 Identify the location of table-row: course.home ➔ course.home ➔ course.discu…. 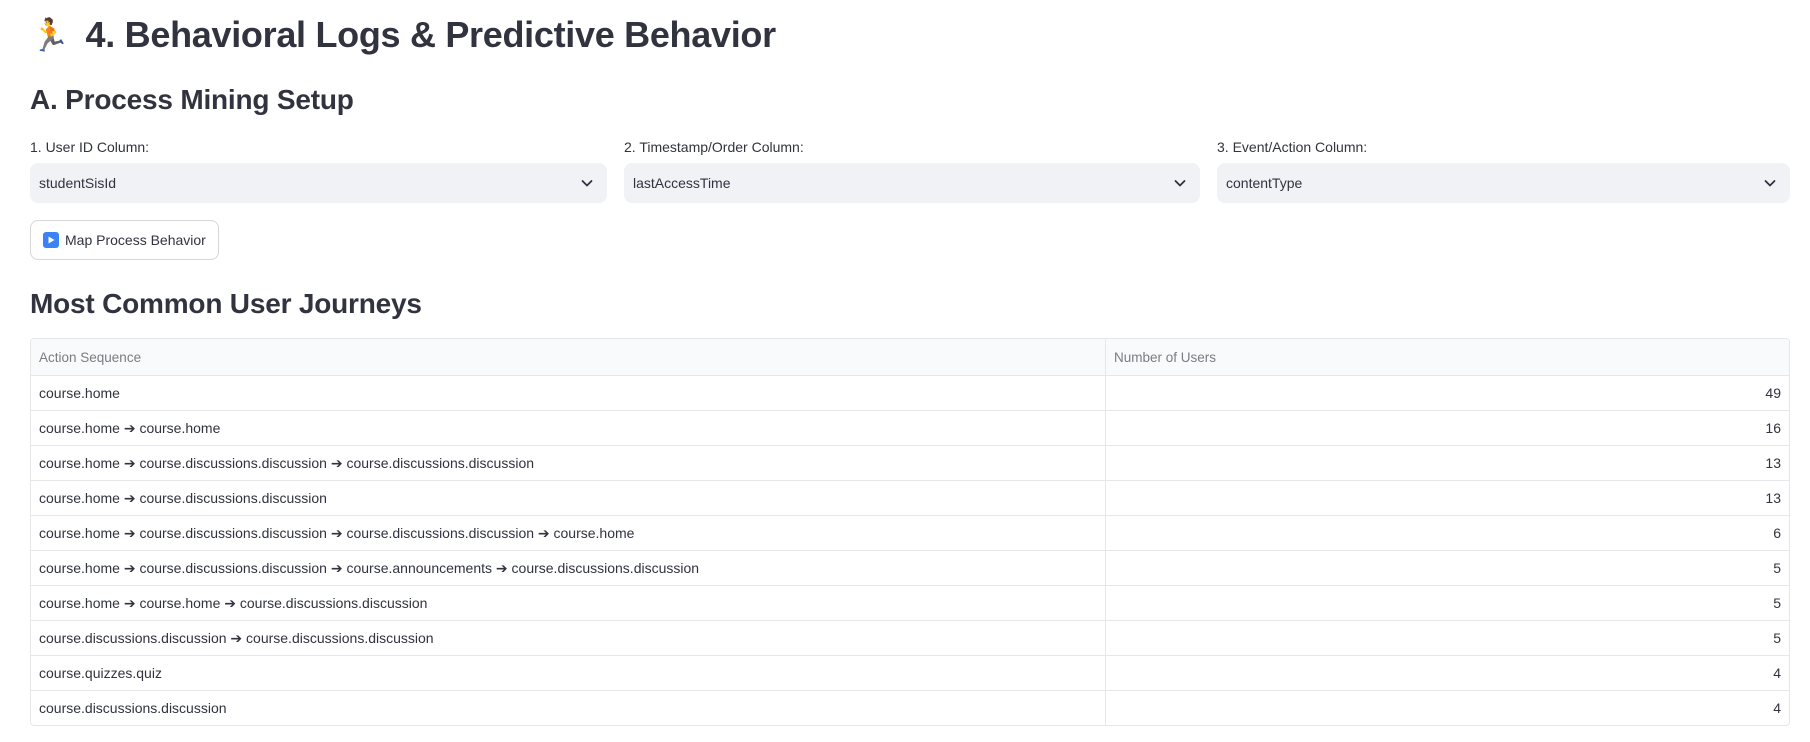
(910, 602).